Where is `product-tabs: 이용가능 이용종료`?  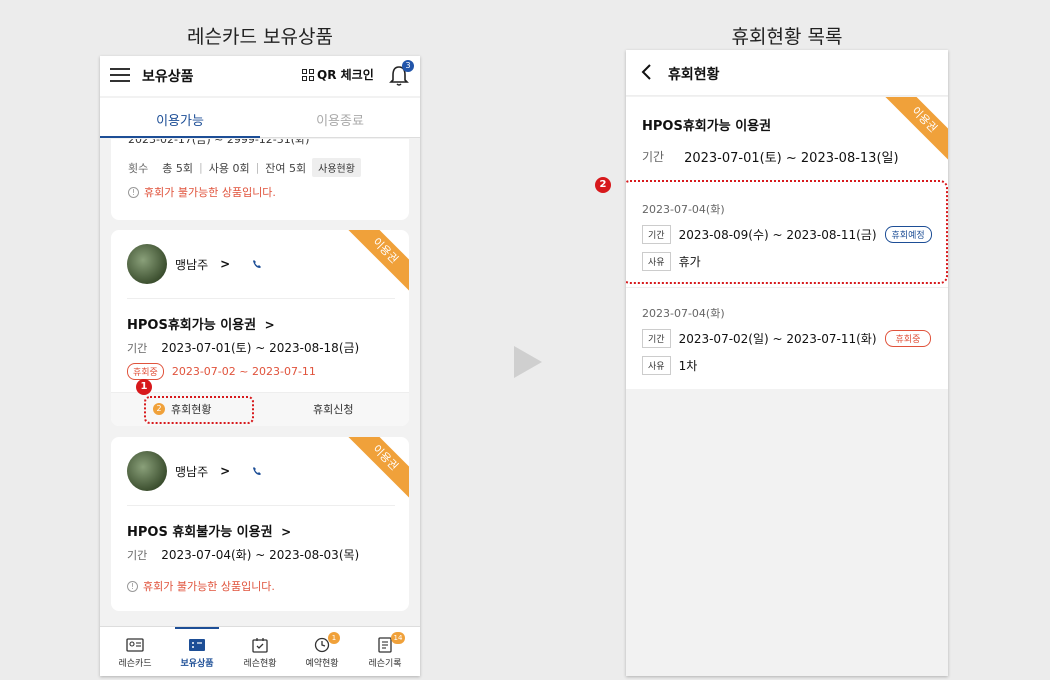
product-tabs: 이용가능 이용종료 is located at coordinates (260, 118).